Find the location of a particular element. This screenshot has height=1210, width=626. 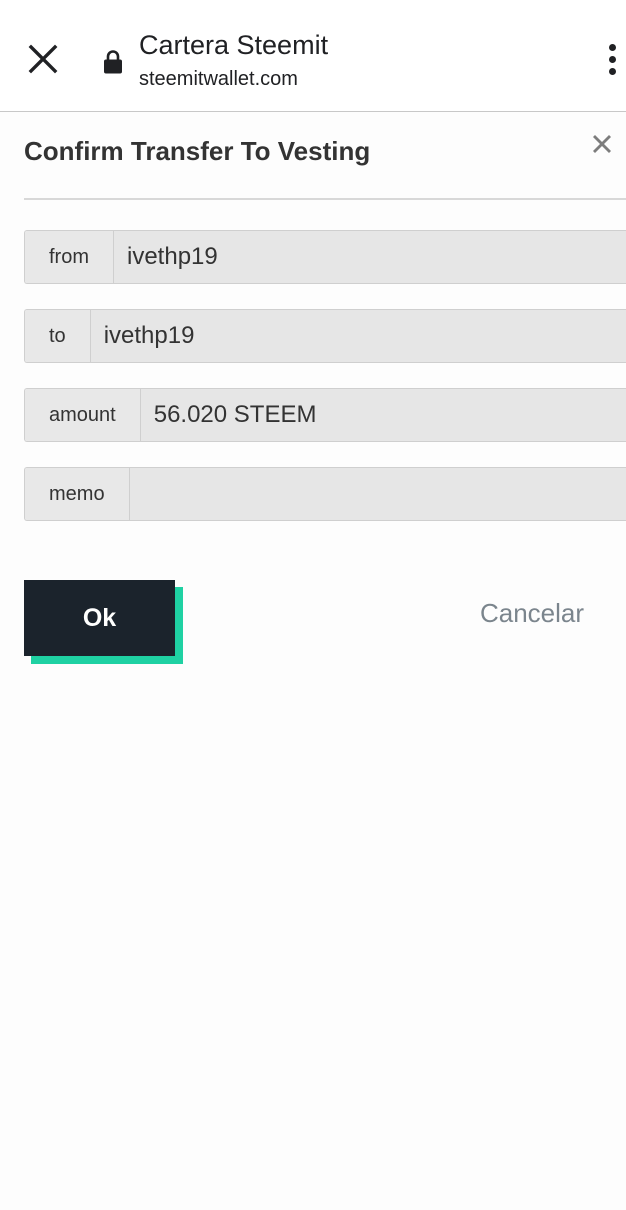

more-options-button is located at coordinates (612, 60).